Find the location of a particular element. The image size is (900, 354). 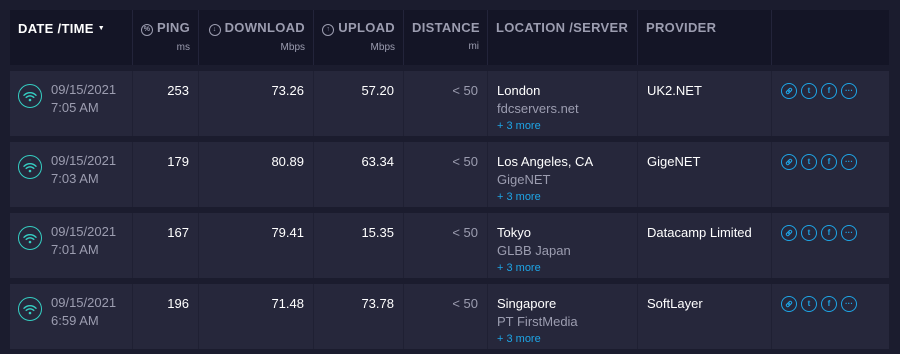

location-cell: Los Angeles, CA GigeNET + 3 more is located at coordinates (563, 174).